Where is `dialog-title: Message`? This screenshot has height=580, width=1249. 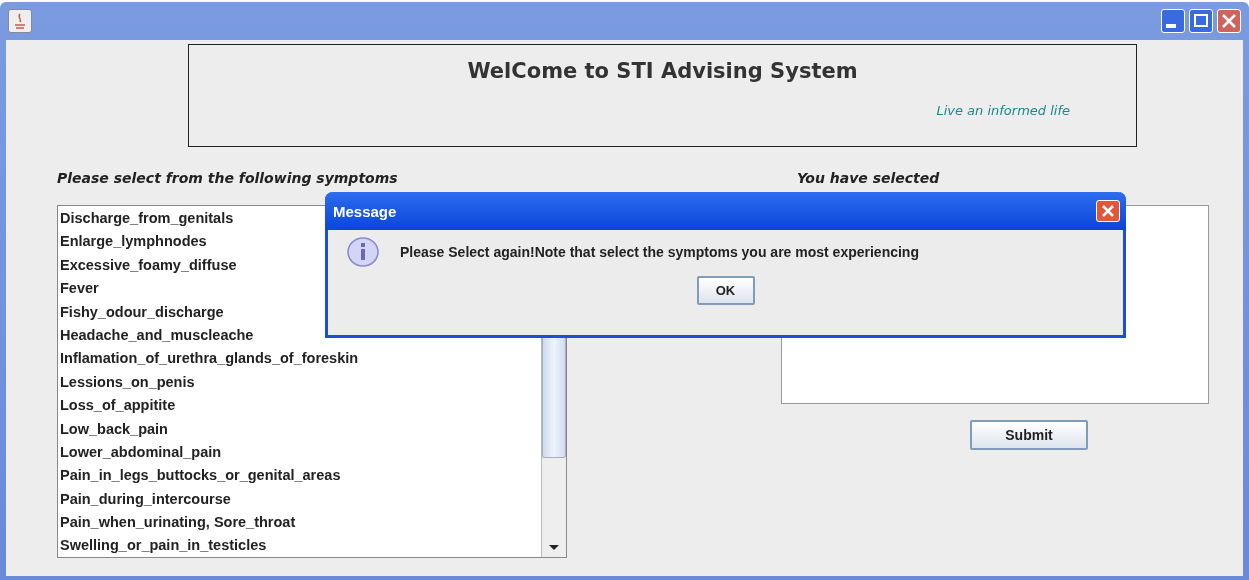 dialog-title: Message is located at coordinates (365, 211).